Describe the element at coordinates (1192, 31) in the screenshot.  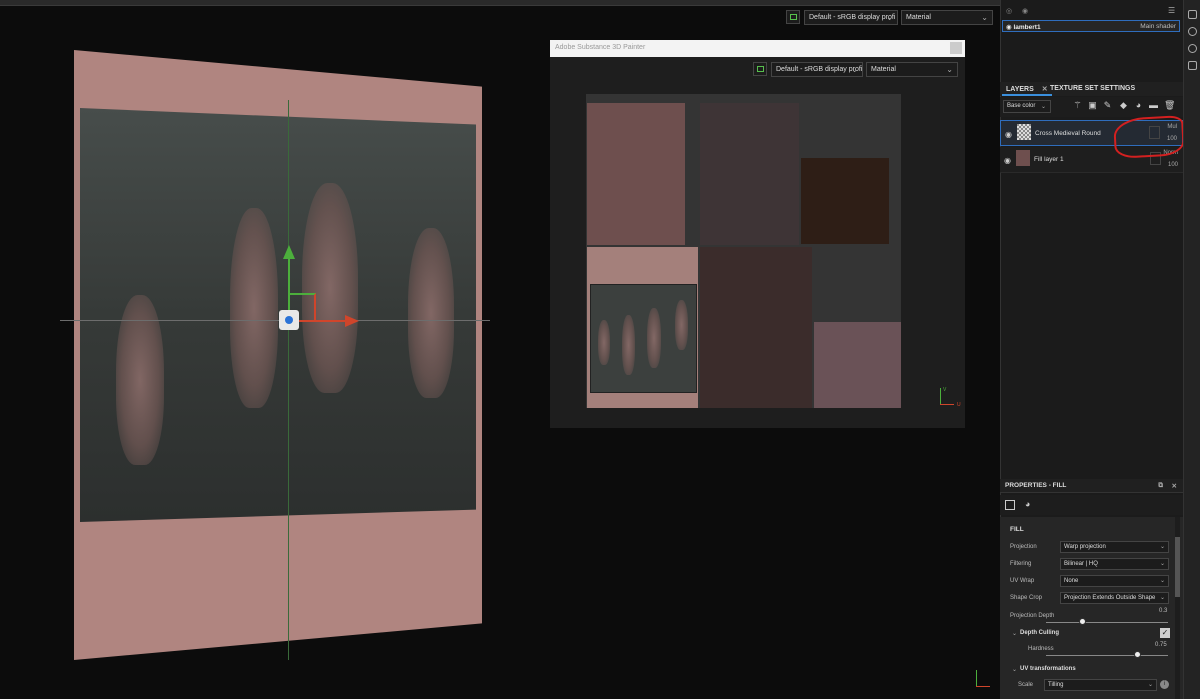
I see `environment-icon` at that location.